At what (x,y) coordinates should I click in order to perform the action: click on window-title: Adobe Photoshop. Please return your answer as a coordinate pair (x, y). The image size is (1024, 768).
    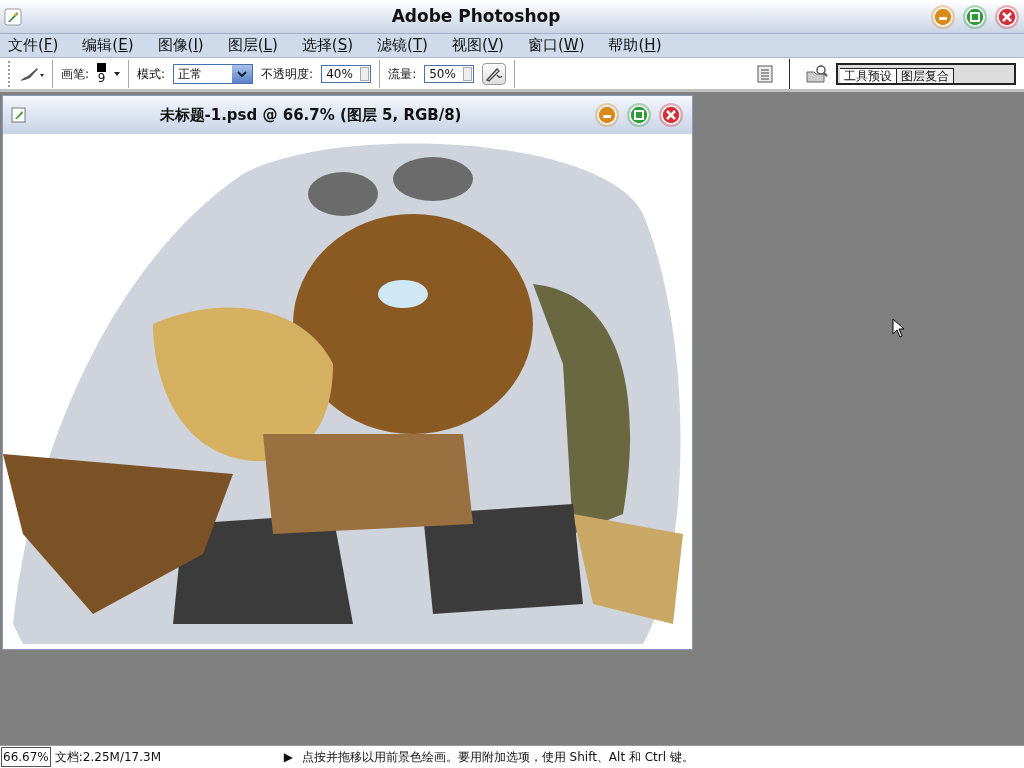
    Looking at the image, I should click on (476, 16).